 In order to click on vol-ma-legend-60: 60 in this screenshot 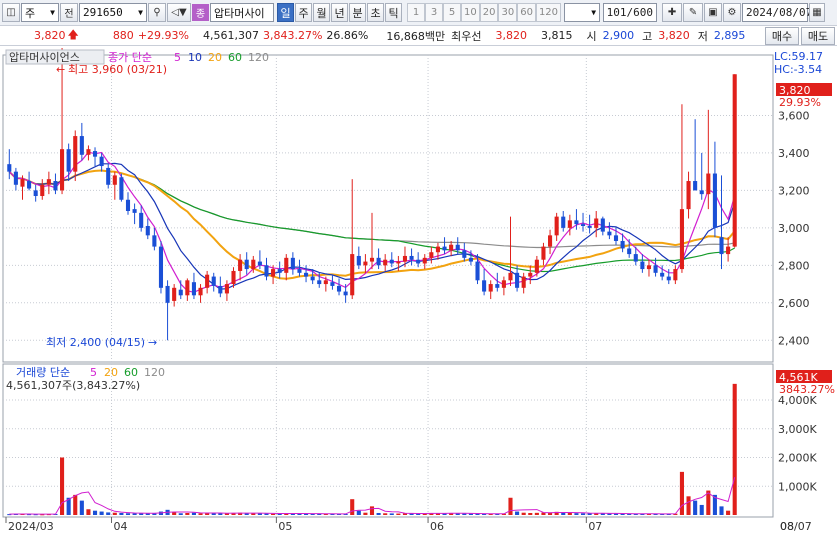, I will do `click(131, 372)`.